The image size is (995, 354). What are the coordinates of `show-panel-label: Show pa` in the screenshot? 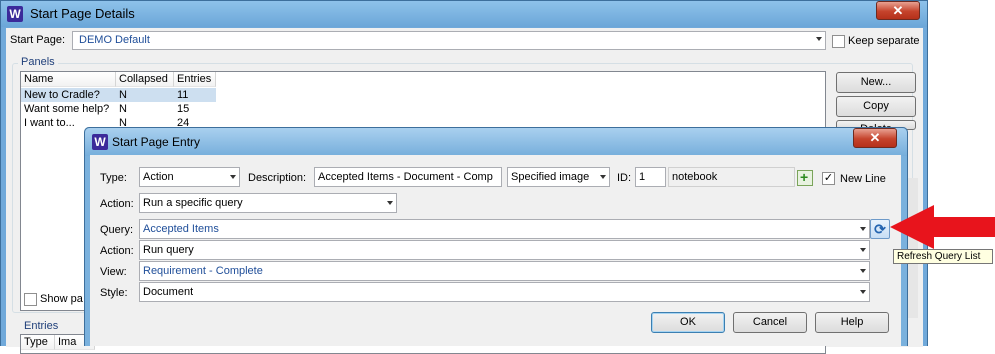 It's located at (61, 299).